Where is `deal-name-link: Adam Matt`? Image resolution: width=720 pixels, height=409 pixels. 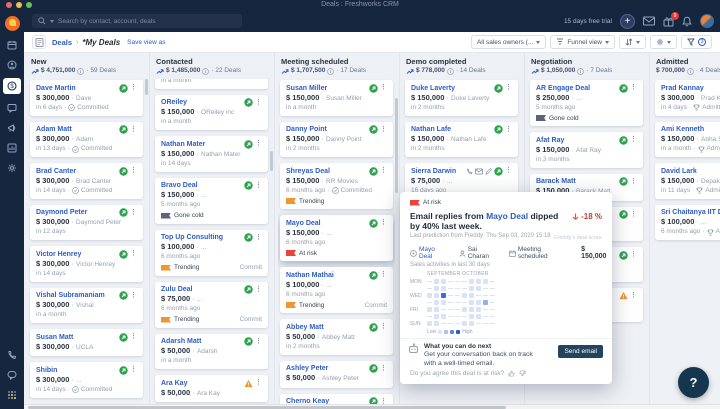
deal-name-link: Adam Matt is located at coordinates (76, 129).